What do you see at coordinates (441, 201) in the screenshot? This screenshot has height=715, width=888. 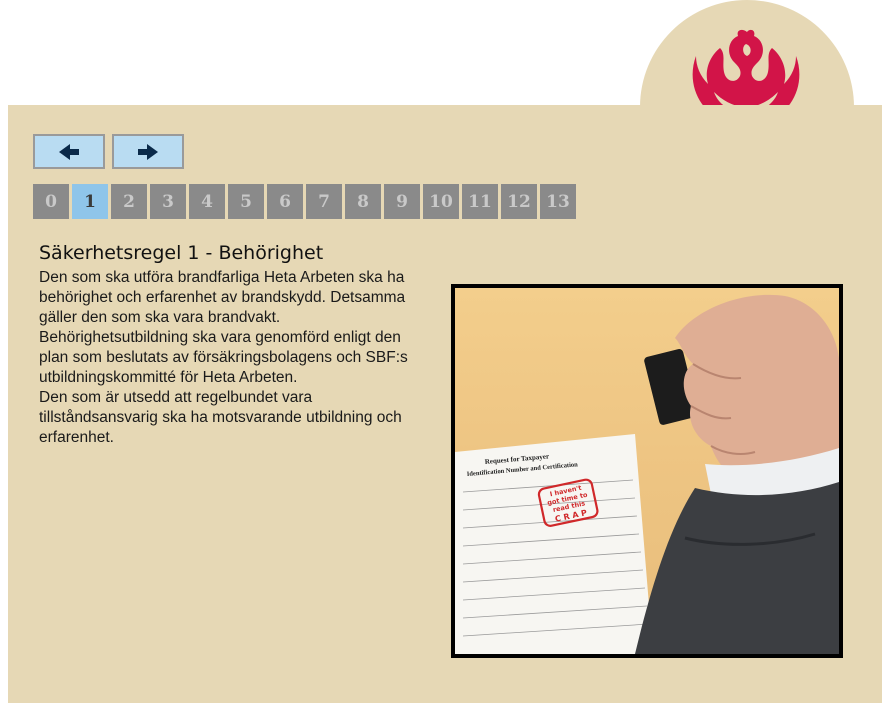 I see `page-button-10: 10` at bounding box center [441, 201].